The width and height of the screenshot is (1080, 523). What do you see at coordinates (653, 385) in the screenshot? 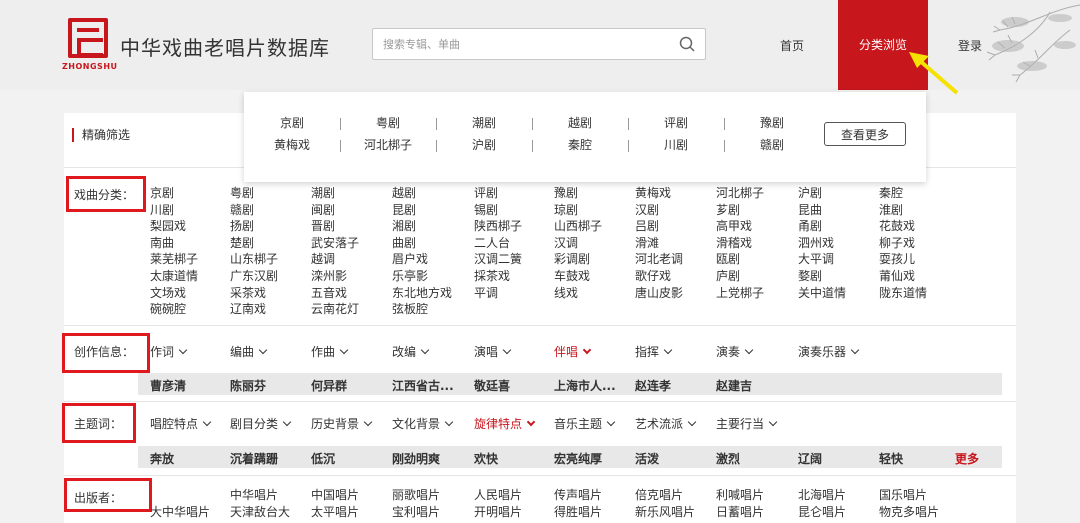
I see `value-chip: 赵连孝` at bounding box center [653, 385].